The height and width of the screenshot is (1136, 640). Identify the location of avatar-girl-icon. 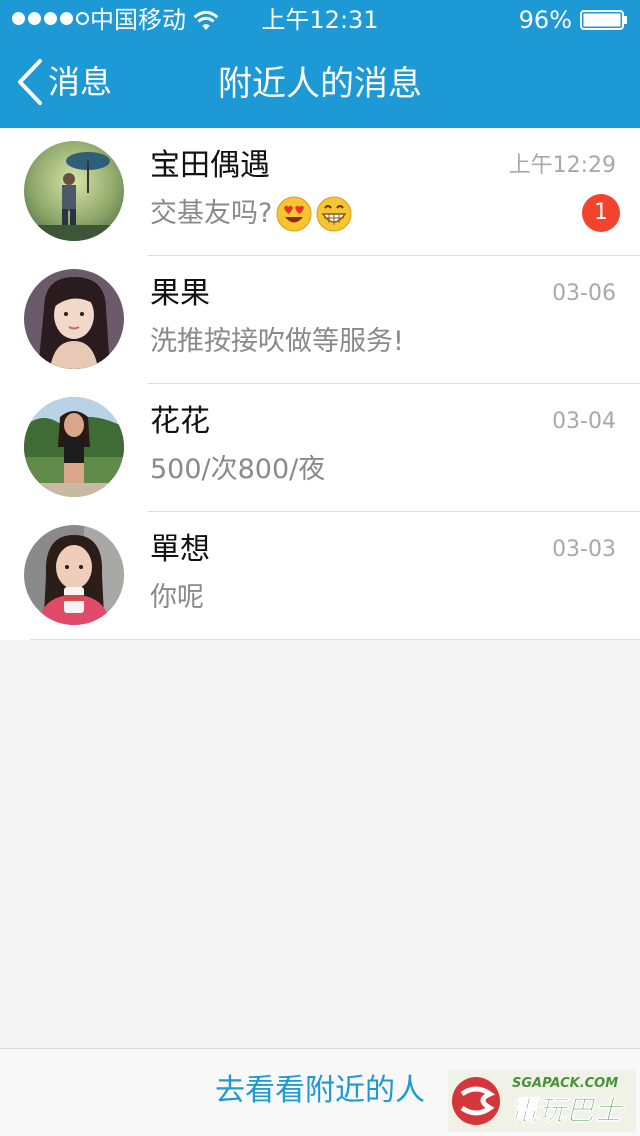
(74, 319).